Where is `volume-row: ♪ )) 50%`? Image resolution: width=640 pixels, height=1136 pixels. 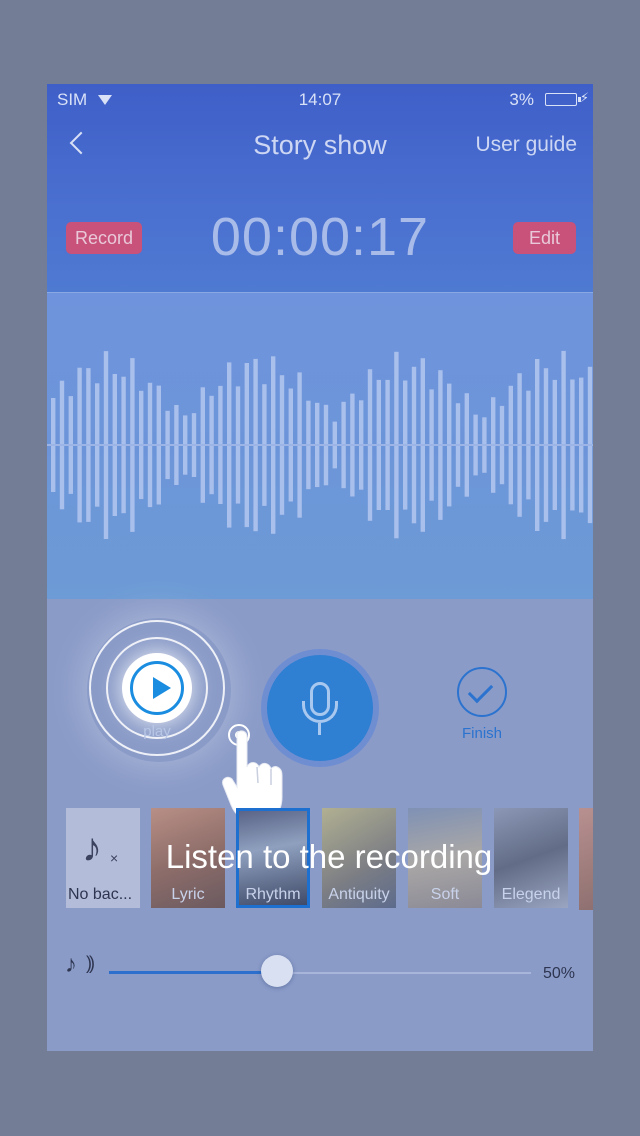
volume-row: ♪ )) 50% is located at coordinates (320, 965).